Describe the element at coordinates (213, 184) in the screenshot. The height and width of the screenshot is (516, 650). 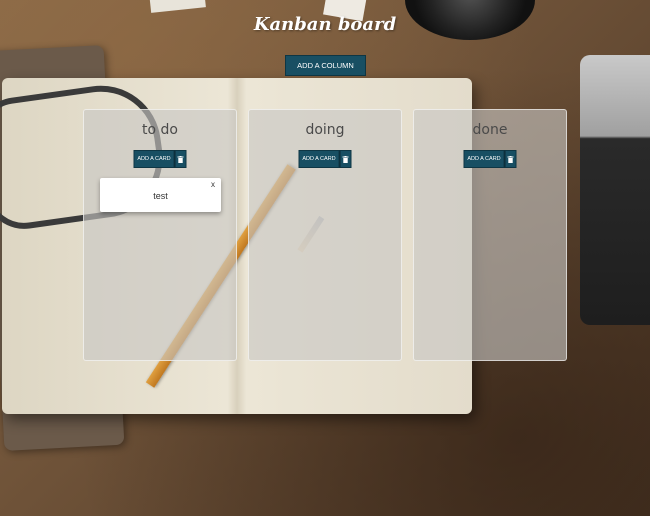
I see `delete-card-button: x` at that location.